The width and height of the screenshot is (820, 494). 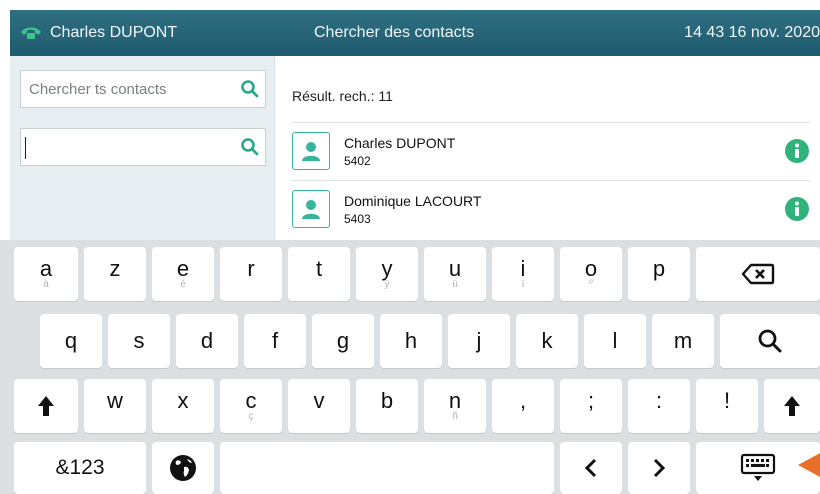 What do you see at coordinates (251, 406) in the screenshot?
I see `key-c: cç` at bounding box center [251, 406].